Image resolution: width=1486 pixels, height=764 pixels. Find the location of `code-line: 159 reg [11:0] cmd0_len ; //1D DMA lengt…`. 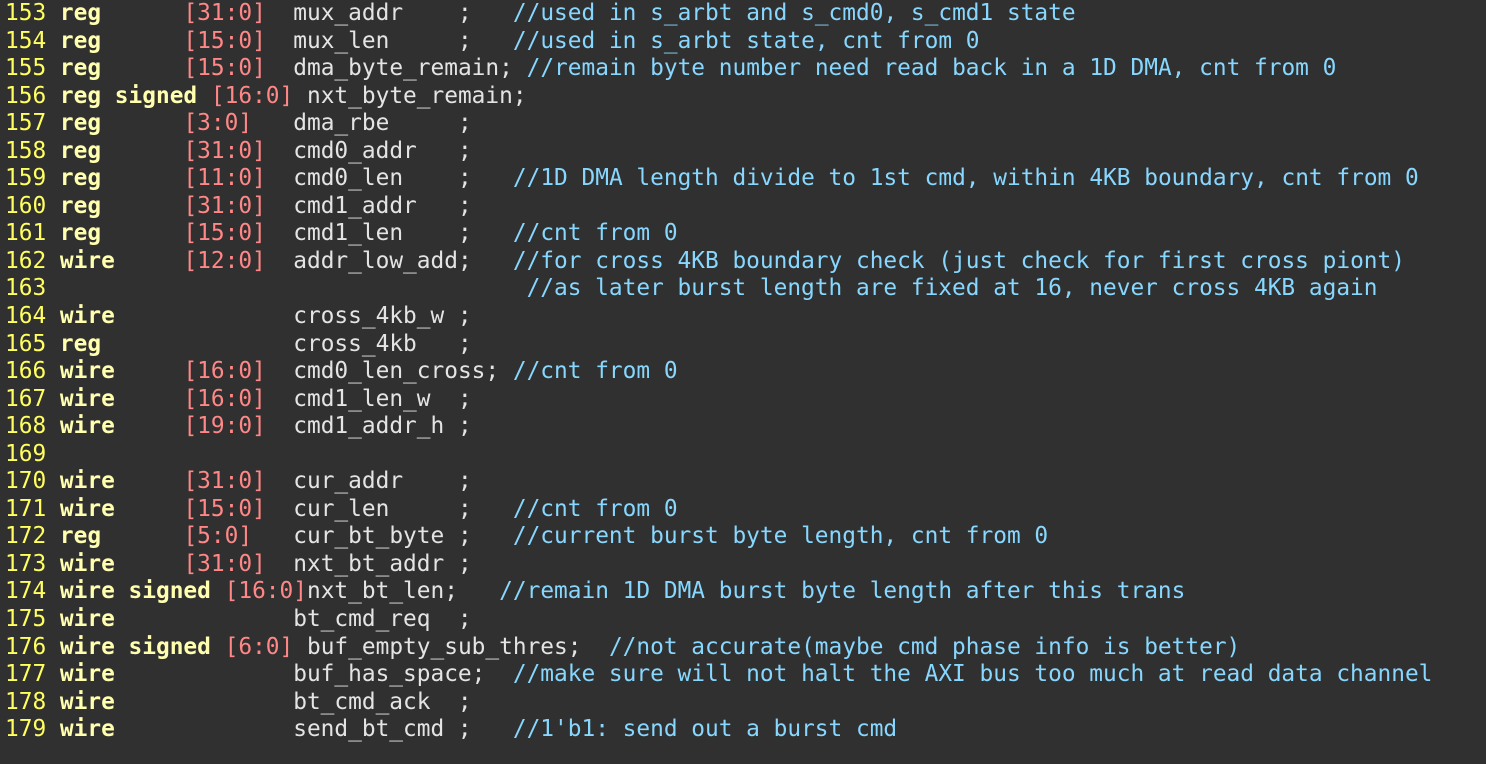

code-line: 159 reg [11:0] cmd0_len ; //1D DMA lengt… is located at coordinates (718, 179).